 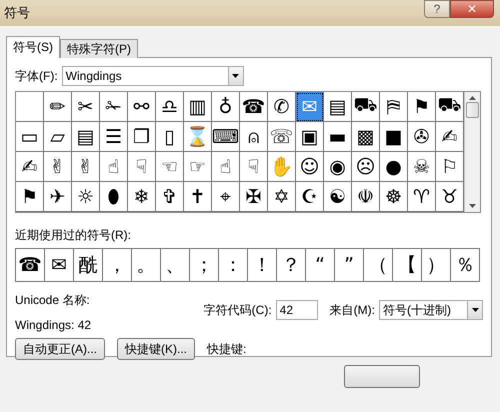 What do you see at coordinates (88, 265) in the screenshot?
I see `recent-symbol-cell: 酰` at bounding box center [88, 265].